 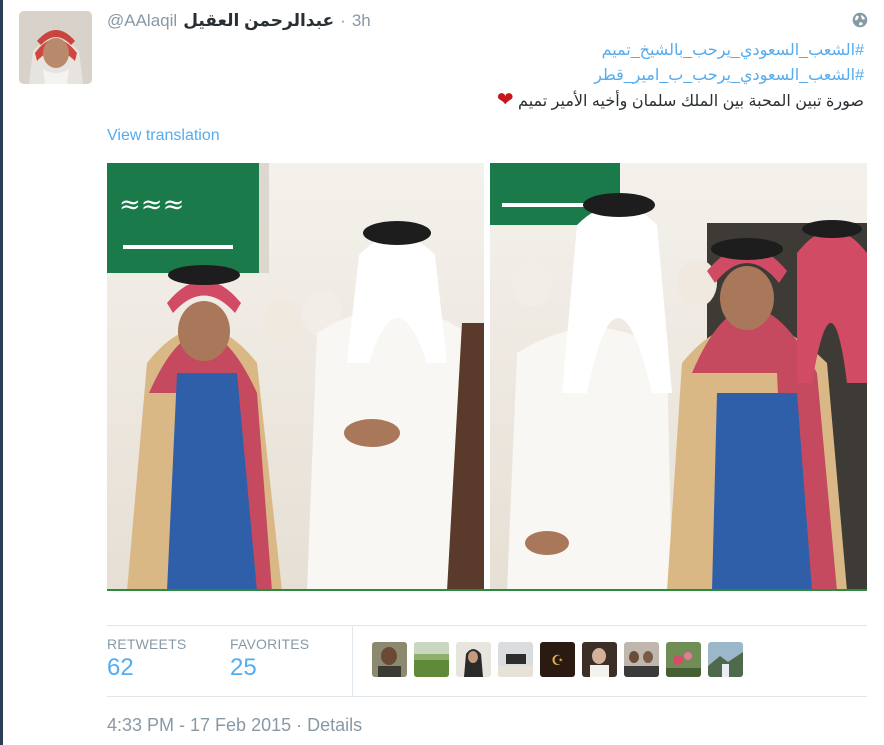 What do you see at coordinates (55, 47) in the screenshot?
I see `author-avatar` at bounding box center [55, 47].